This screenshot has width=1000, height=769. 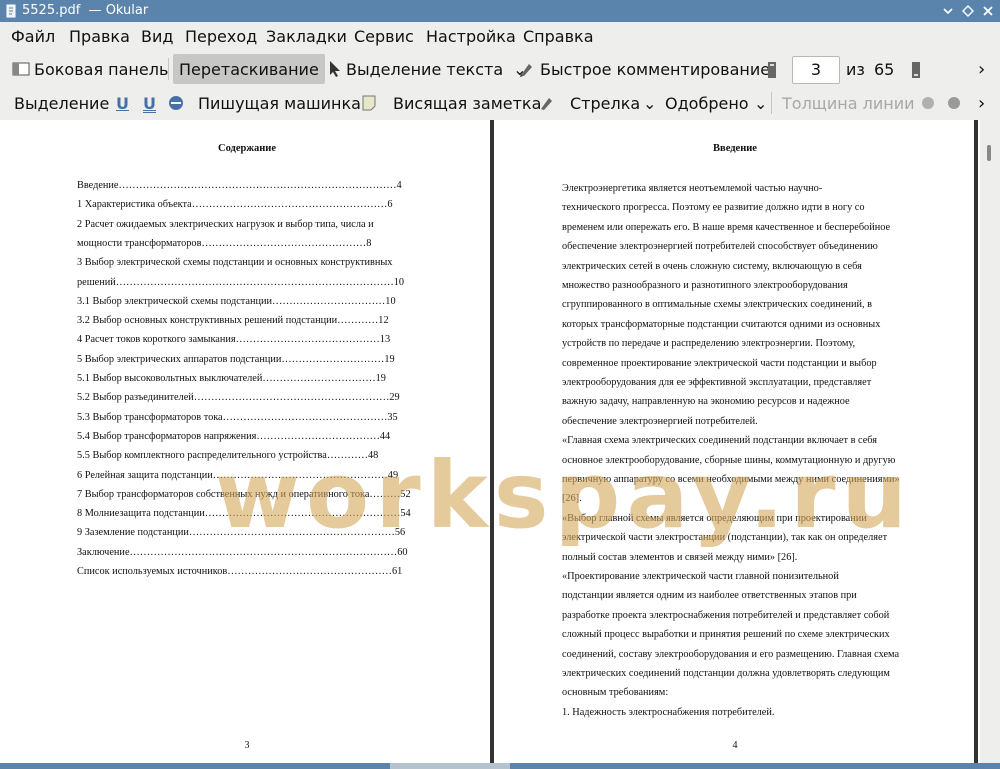 I want to click on arrow-dropdown-icon: ⌄, so click(x=649, y=103).